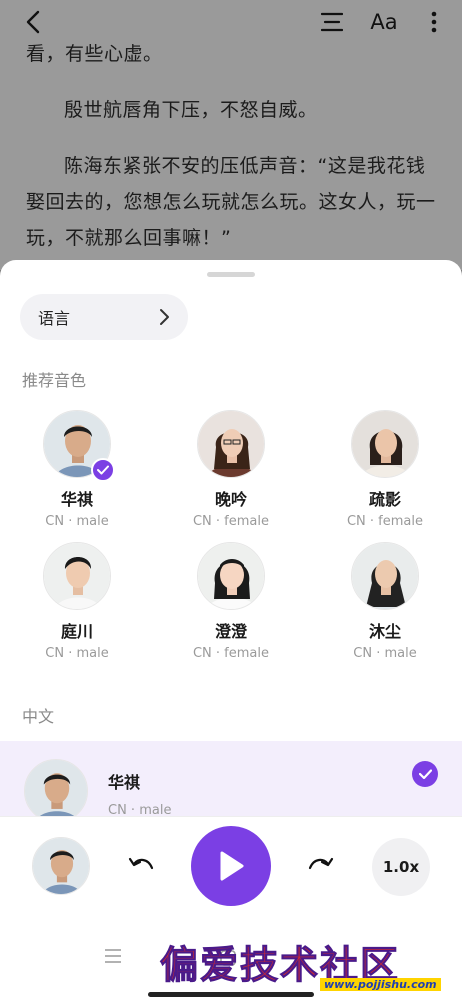 This screenshot has width=462, height=1000. I want to click on voice-card: 沐尘 CN · male, so click(385, 601).